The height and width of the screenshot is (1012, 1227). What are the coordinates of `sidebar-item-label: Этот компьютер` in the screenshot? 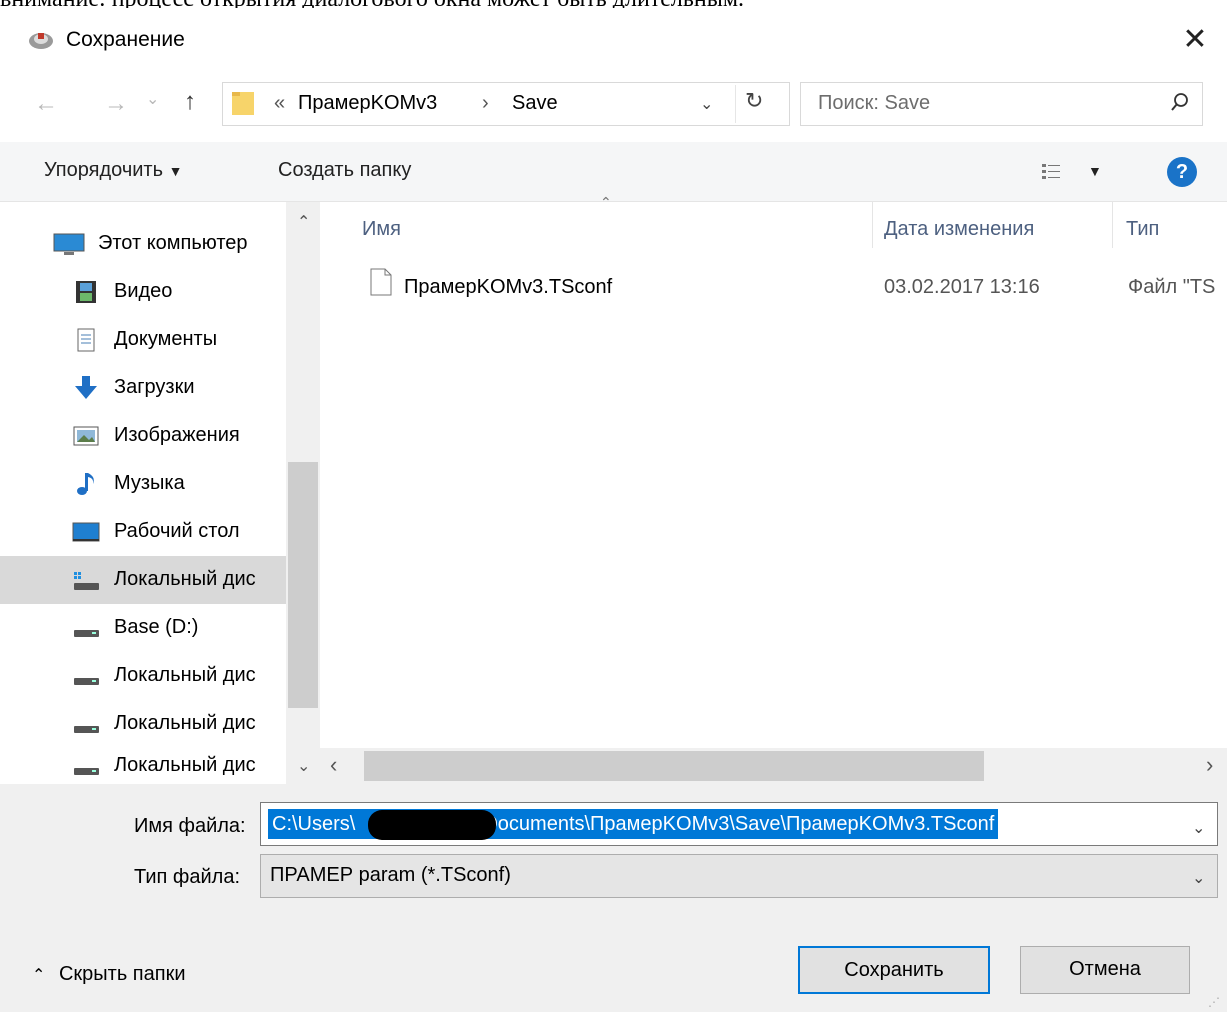 It's located at (173, 243).